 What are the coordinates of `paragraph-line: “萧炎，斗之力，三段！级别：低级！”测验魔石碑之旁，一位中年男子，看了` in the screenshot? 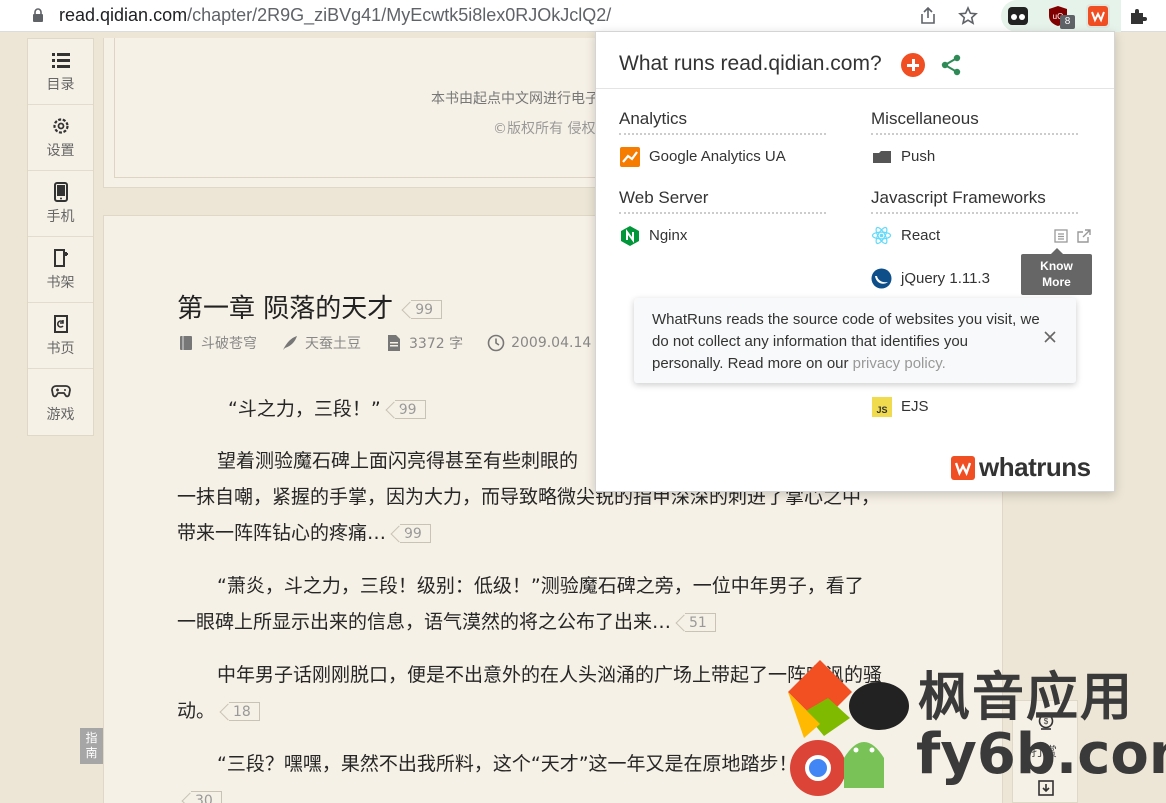 It's located at (540, 586).